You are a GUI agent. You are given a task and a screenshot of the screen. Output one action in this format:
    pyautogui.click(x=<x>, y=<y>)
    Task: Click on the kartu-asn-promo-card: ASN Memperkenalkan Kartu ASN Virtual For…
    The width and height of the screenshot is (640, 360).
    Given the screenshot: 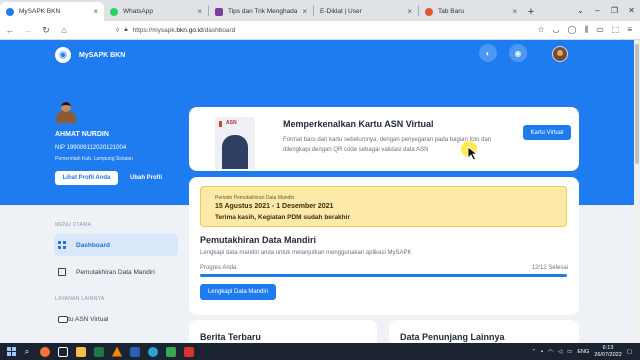 What is the action you would take?
    pyautogui.click(x=384, y=139)
    